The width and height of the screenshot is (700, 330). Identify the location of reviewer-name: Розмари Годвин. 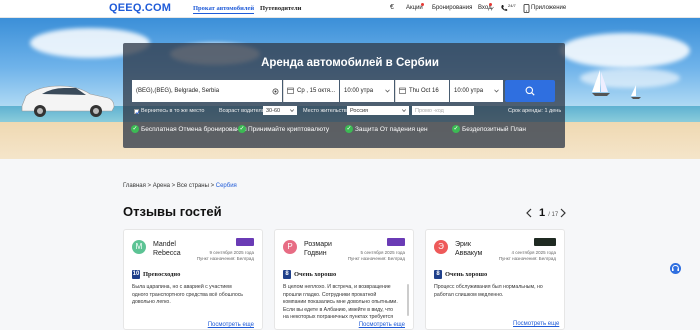
(318, 249).